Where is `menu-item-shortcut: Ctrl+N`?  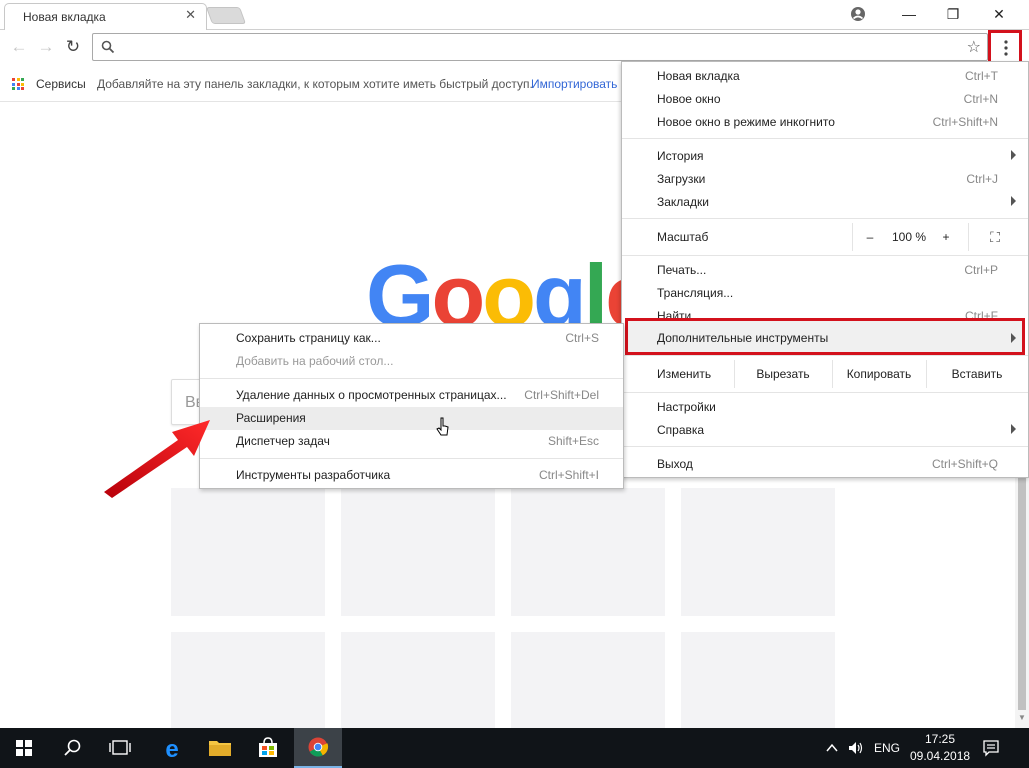
menu-item-shortcut: Ctrl+N is located at coordinates (980, 99).